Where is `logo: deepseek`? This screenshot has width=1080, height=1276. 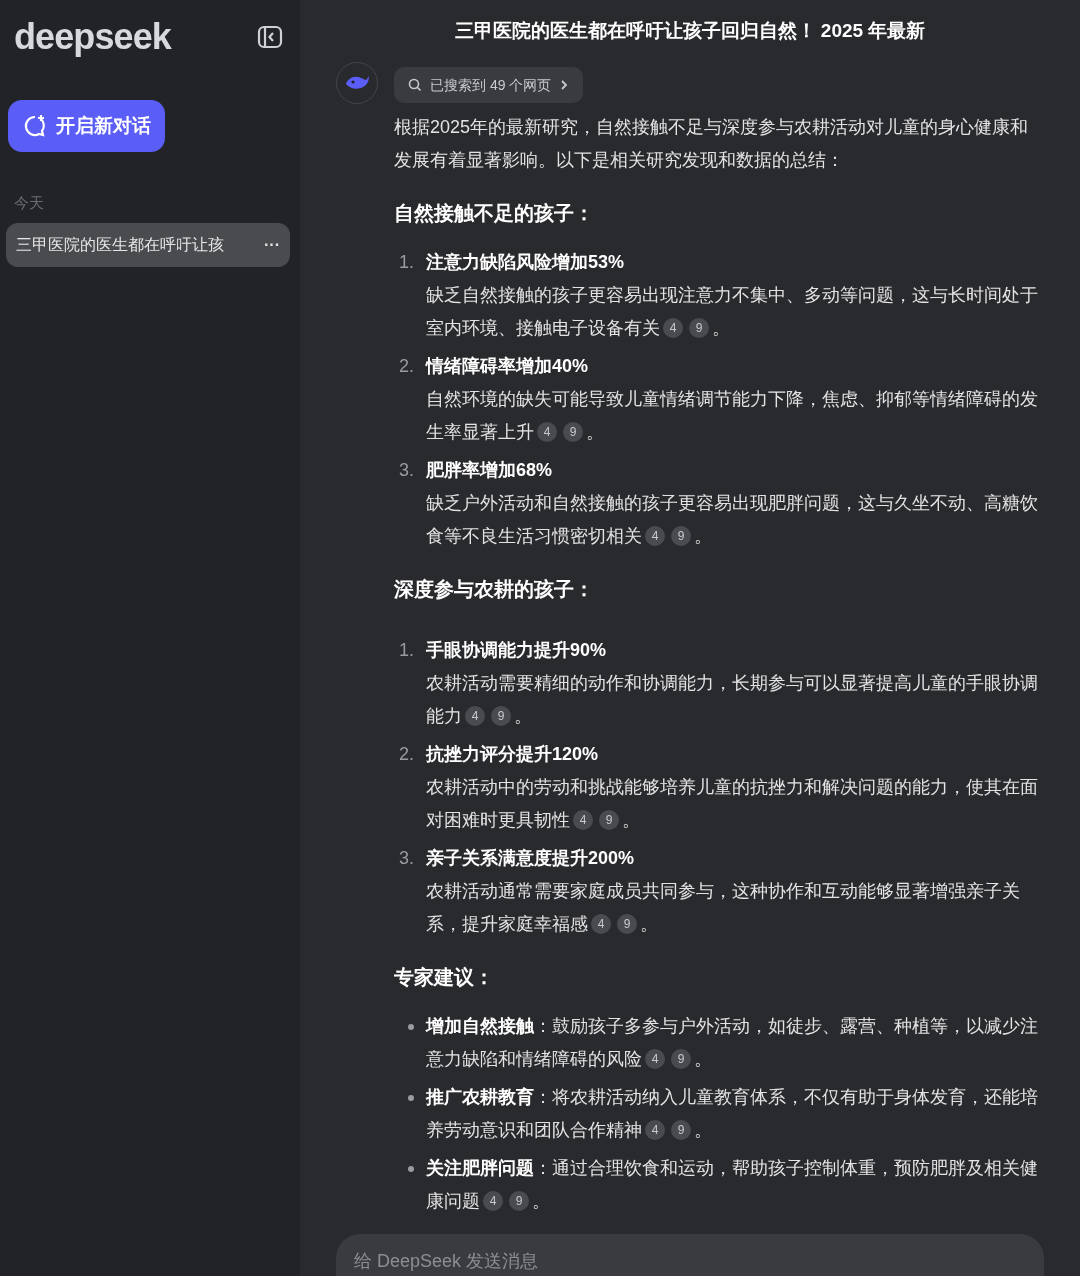
logo: deepseek is located at coordinates (92, 37).